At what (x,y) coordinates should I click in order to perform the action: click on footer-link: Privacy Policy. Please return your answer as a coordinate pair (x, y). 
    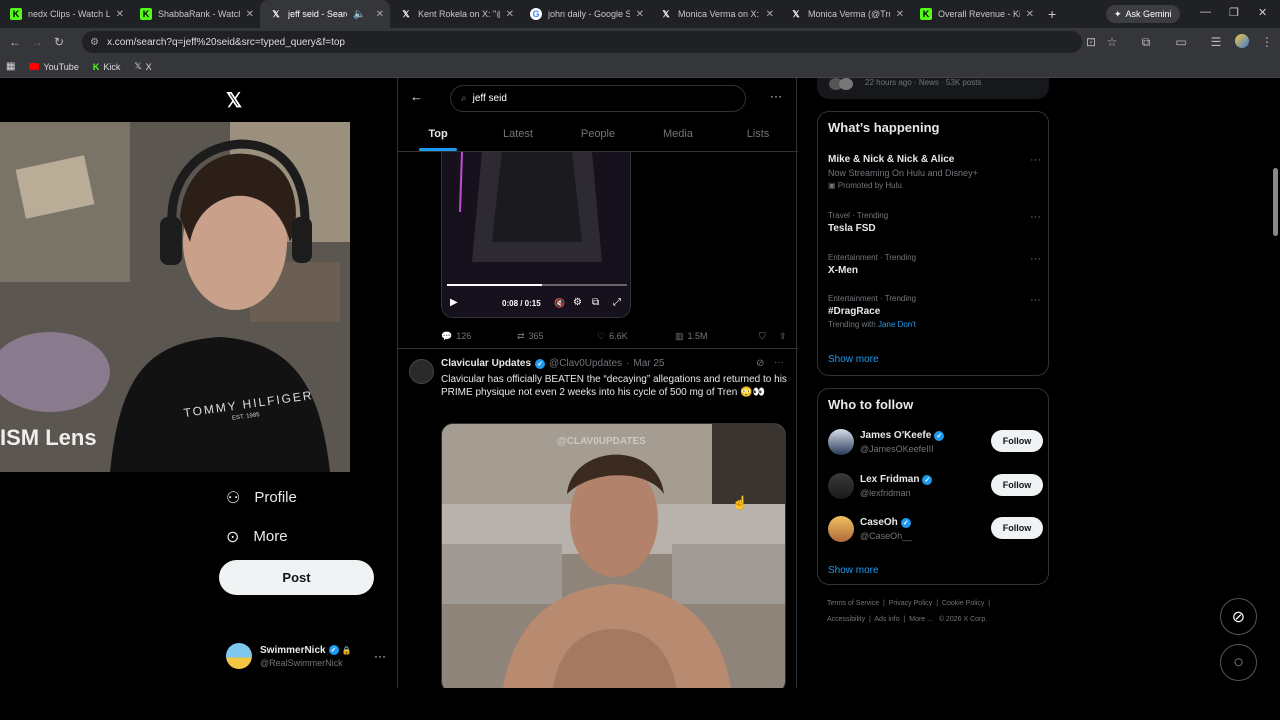
    Looking at the image, I should click on (911, 603).